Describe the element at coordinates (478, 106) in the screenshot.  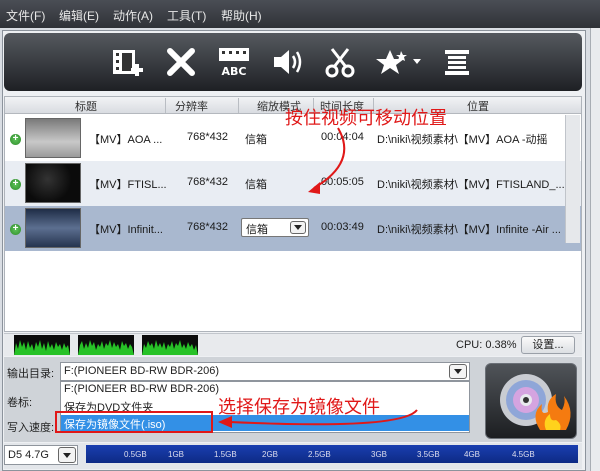
I see `column-location: 位置` at that location.